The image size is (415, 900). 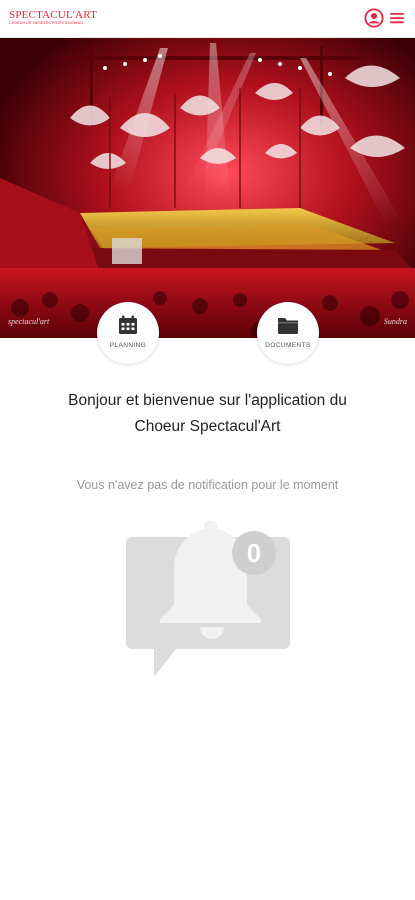 I want to click on menu-button, so click(x=397, y=18).